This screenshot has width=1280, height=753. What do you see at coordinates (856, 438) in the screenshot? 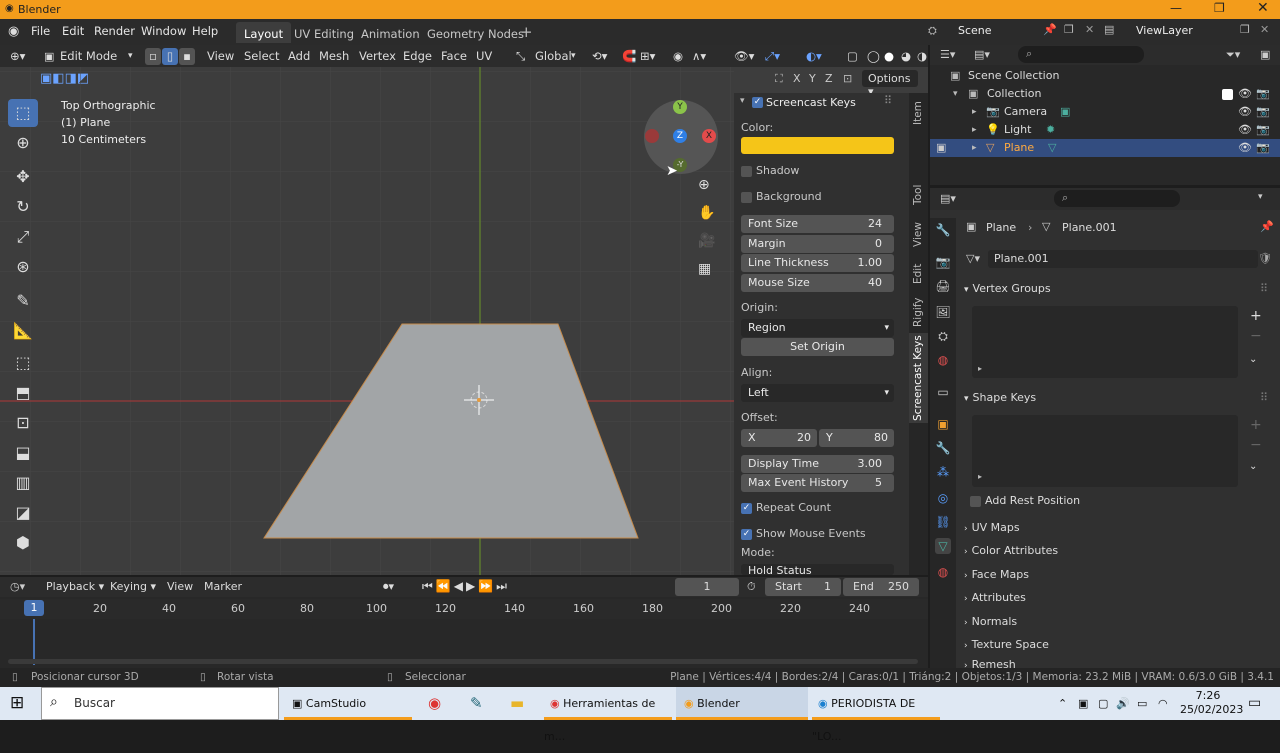
I see `offset-y-field: Y 80` at bounding box center [856, 438].